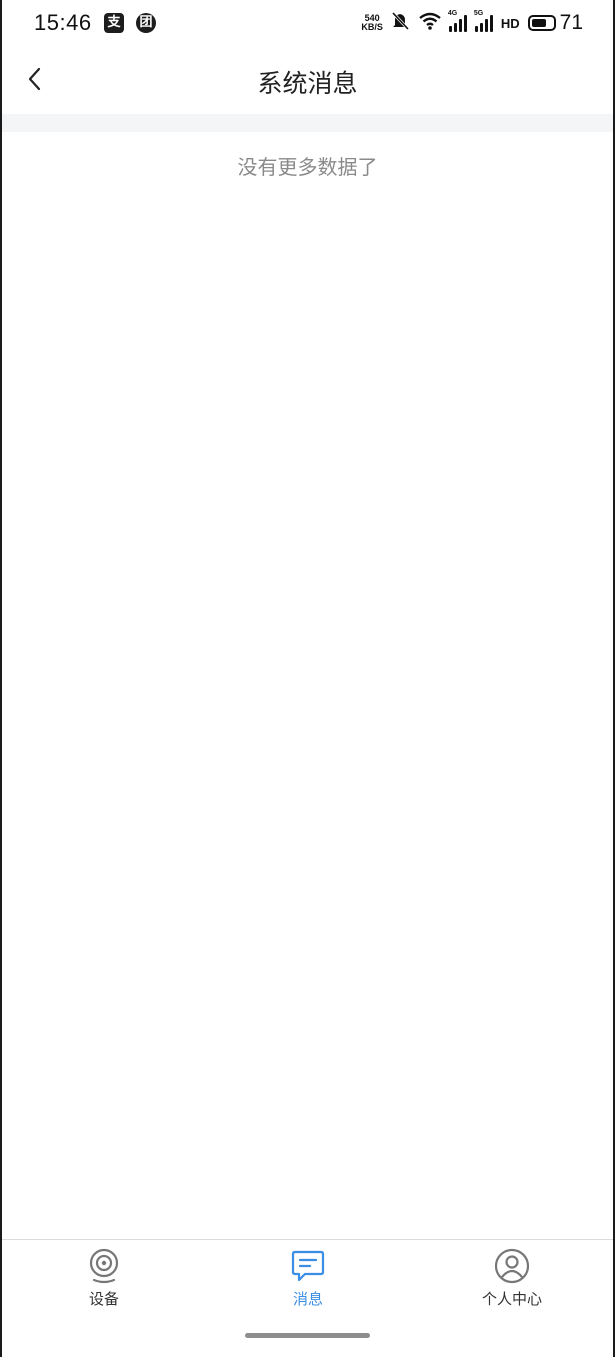  What do you see at coordinates (308, 1266) in the screenshot?
I see `message-icon` at bounding box center [308, 1266].